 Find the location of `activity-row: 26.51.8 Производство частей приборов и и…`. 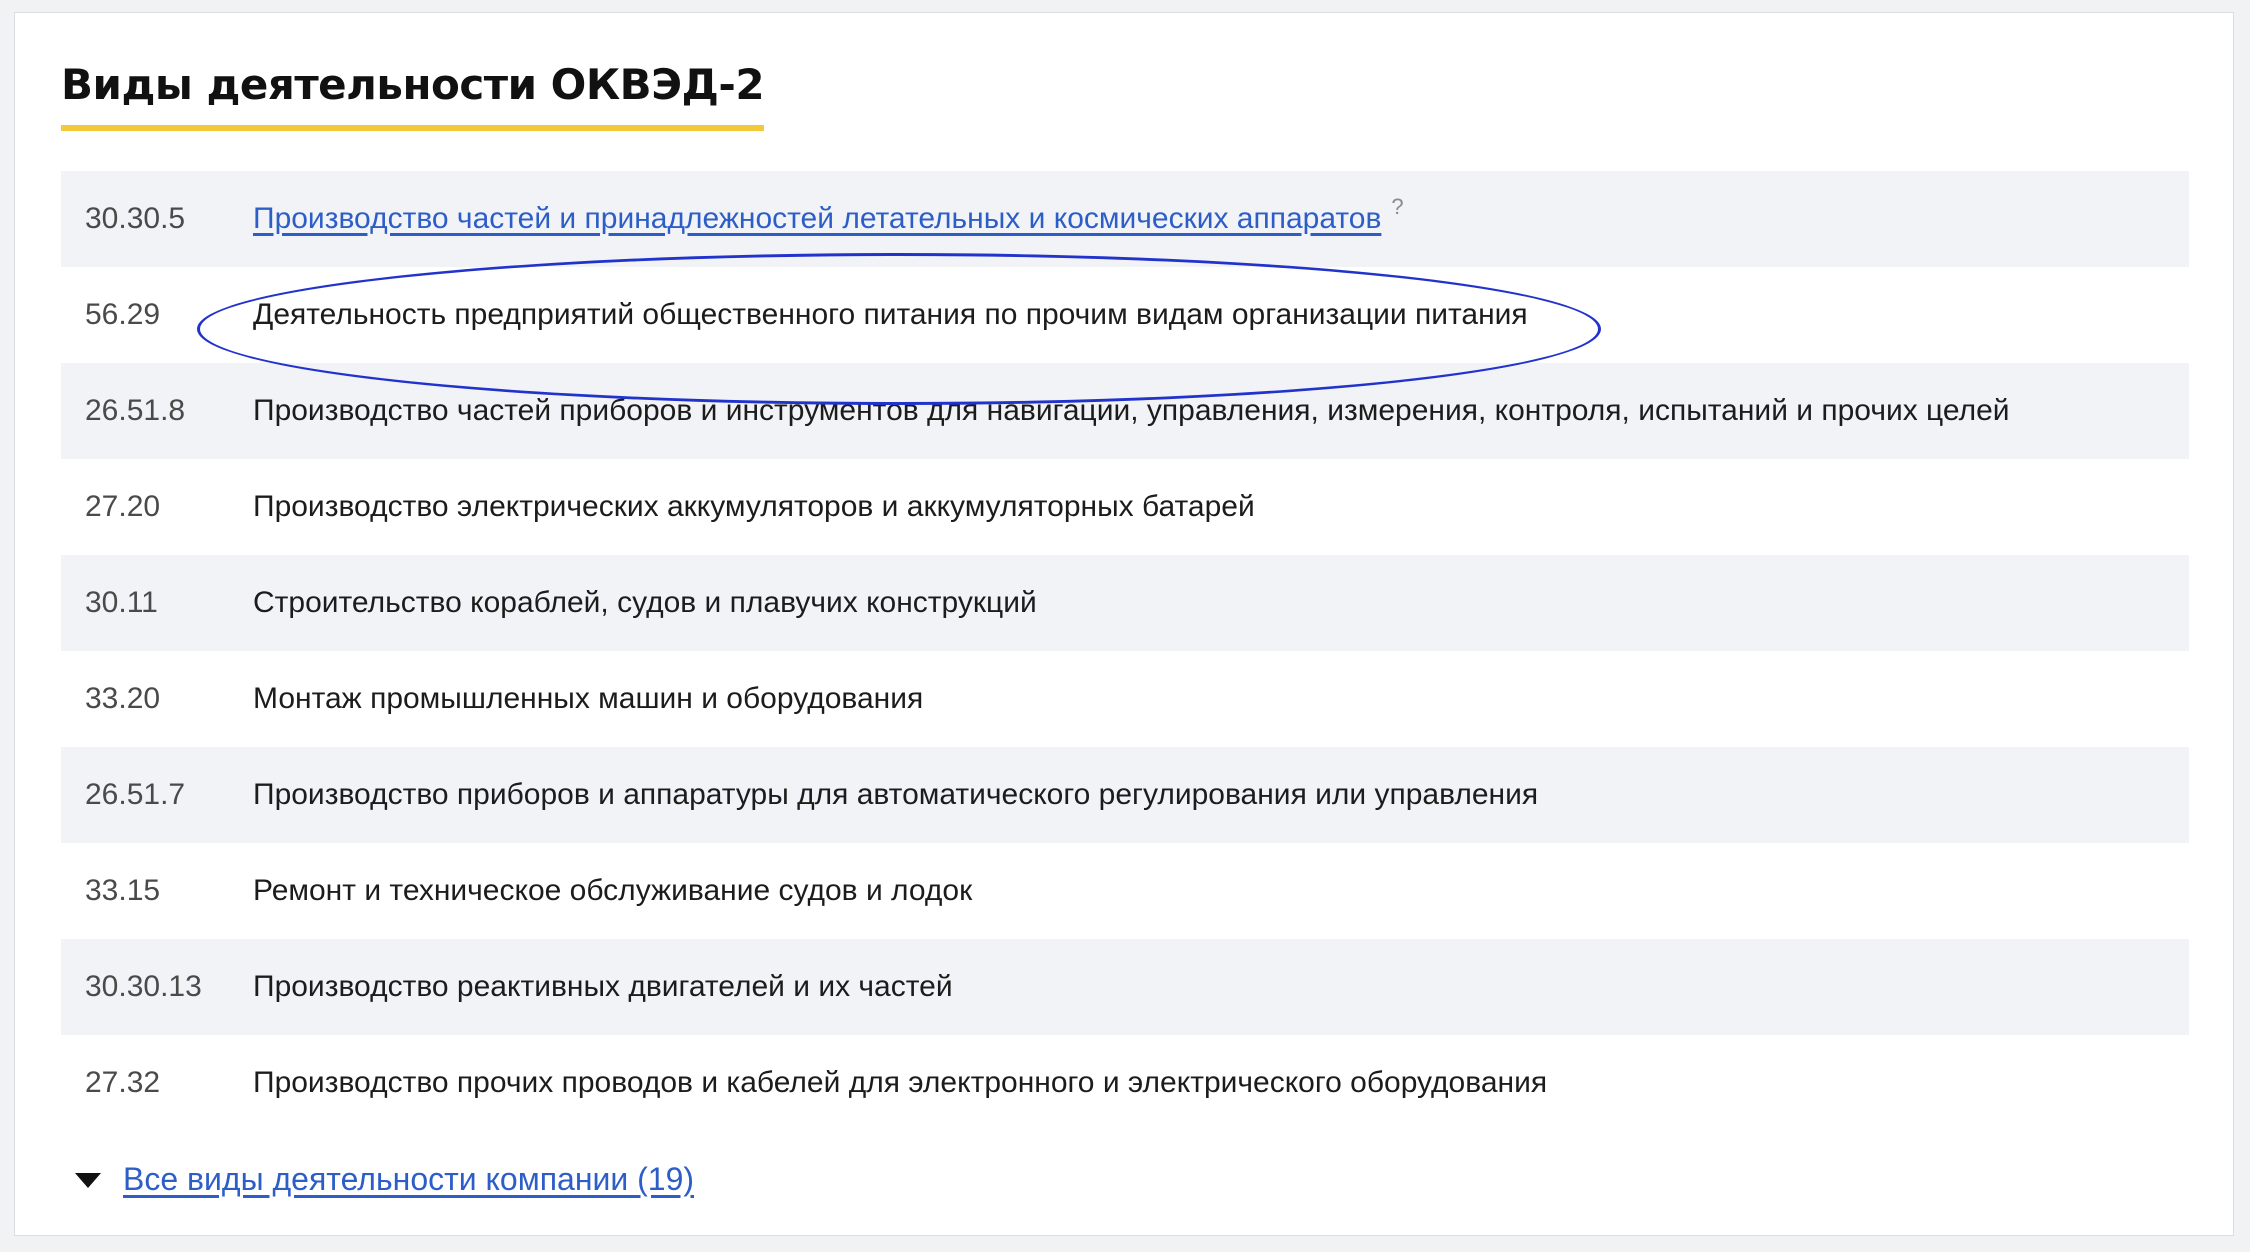

activity-row: 26.51.8 Производство частей приборов и и… is located at coordinates (1125, 411).